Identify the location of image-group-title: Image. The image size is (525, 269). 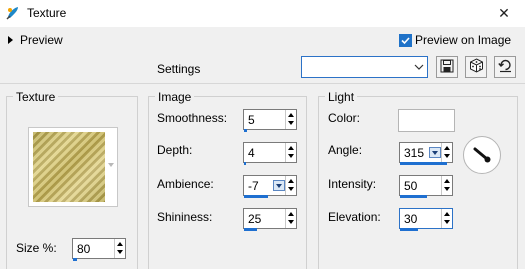
(175, 97).